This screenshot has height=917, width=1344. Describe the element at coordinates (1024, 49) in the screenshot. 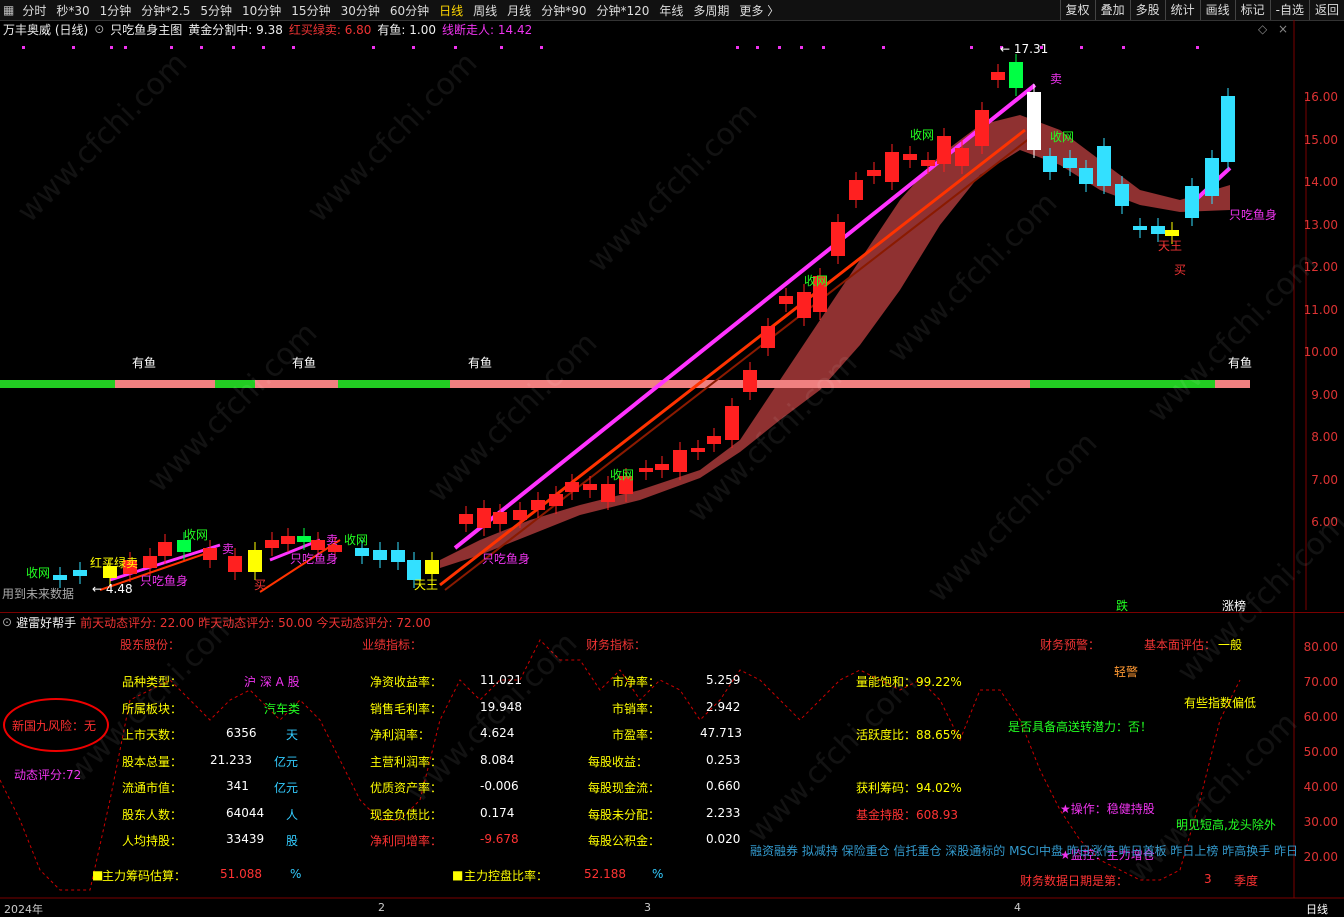

I see `high-price-mark: ← 17.31` at that location.